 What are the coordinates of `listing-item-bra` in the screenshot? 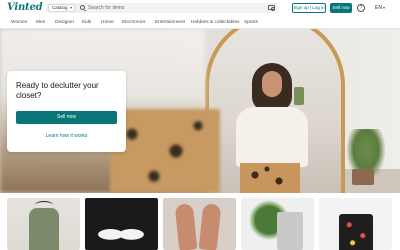 It's located at (121, 224).